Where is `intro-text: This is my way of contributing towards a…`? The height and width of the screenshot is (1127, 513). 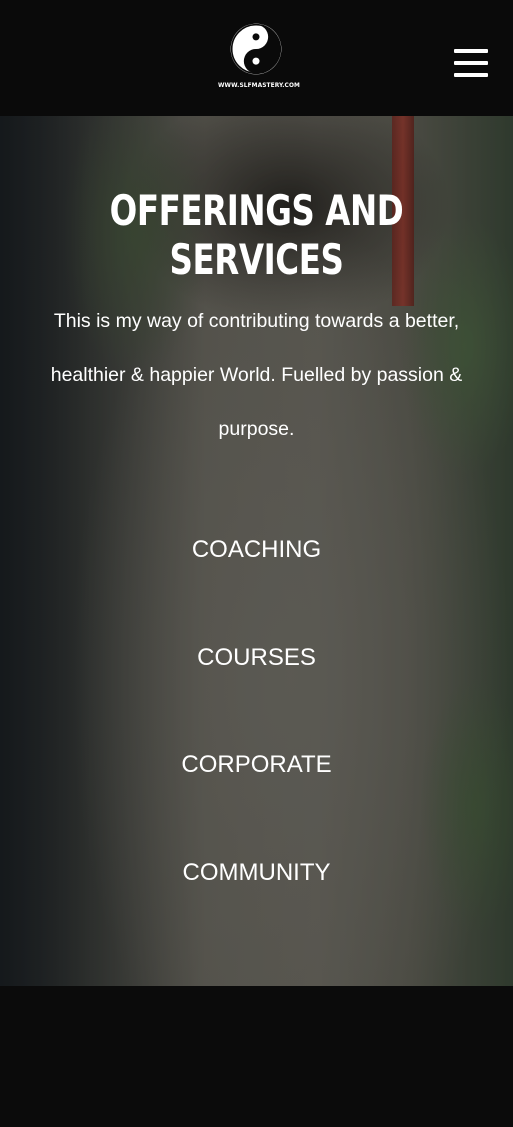
intro-text: This is my way of contributing towards a… is located at coordinates (256, 375).